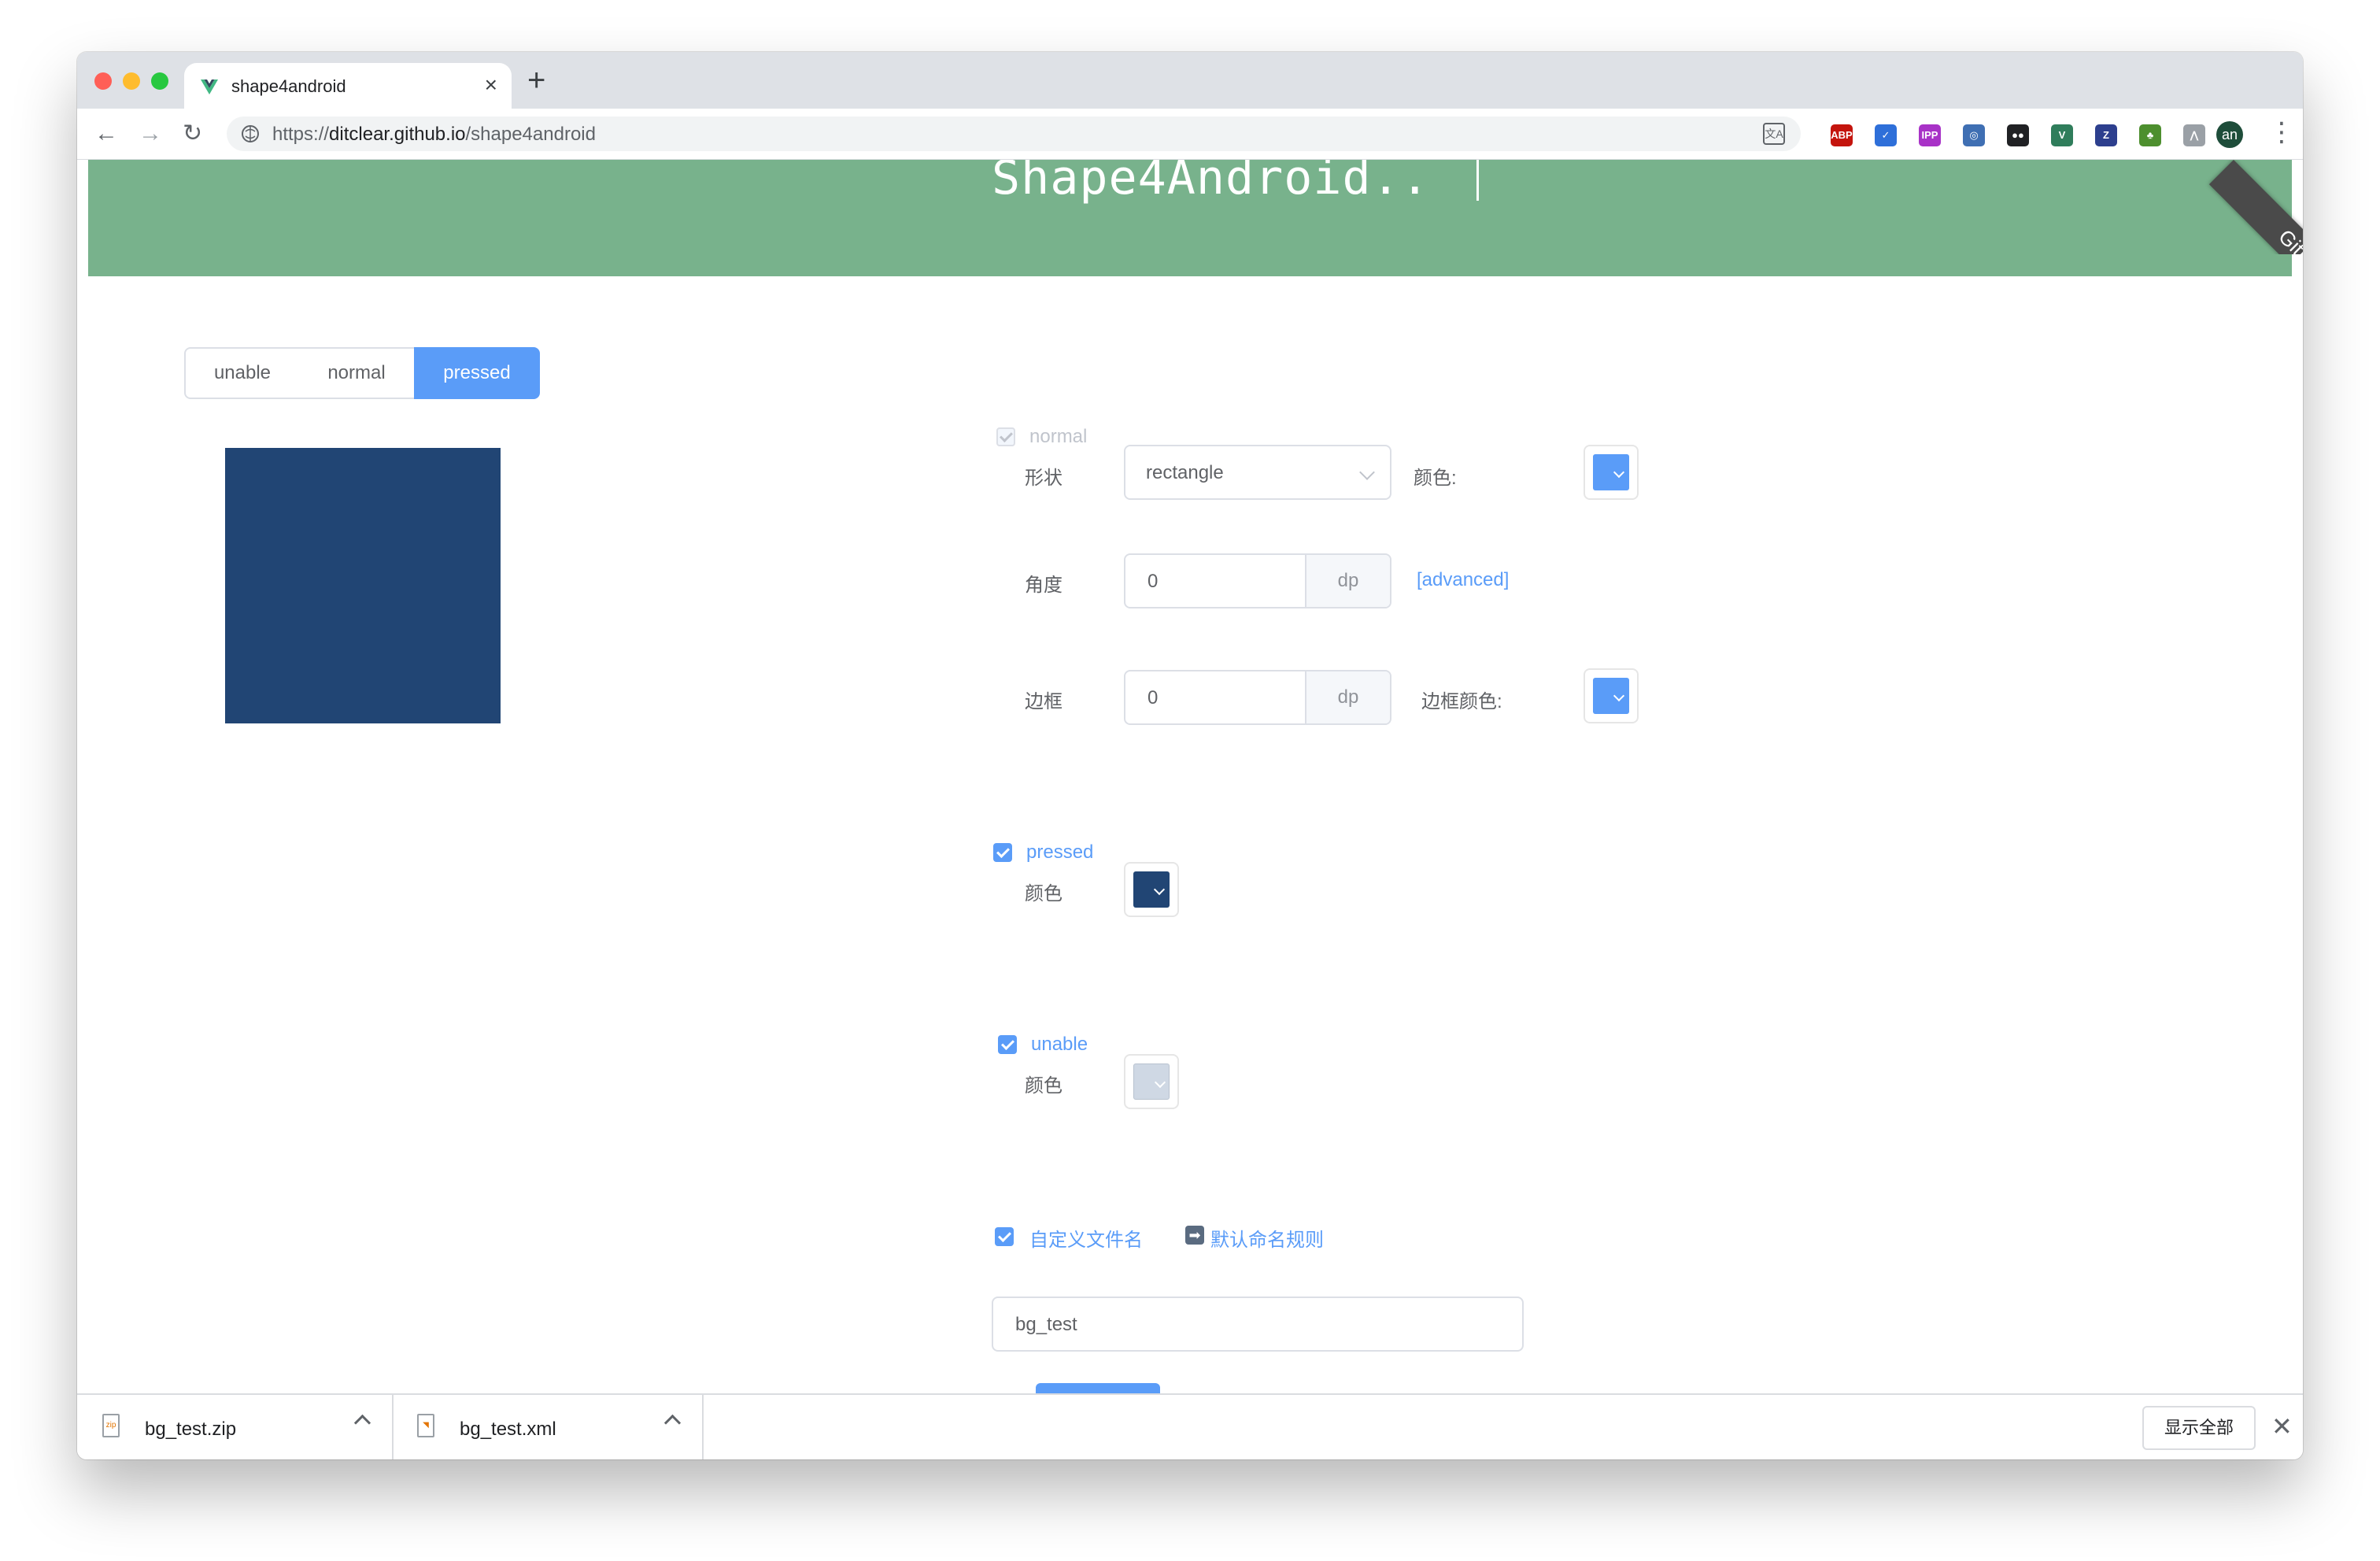 The image size is (2380, 1561). I want to click on pressed-color-picker, so click(1151, 889).